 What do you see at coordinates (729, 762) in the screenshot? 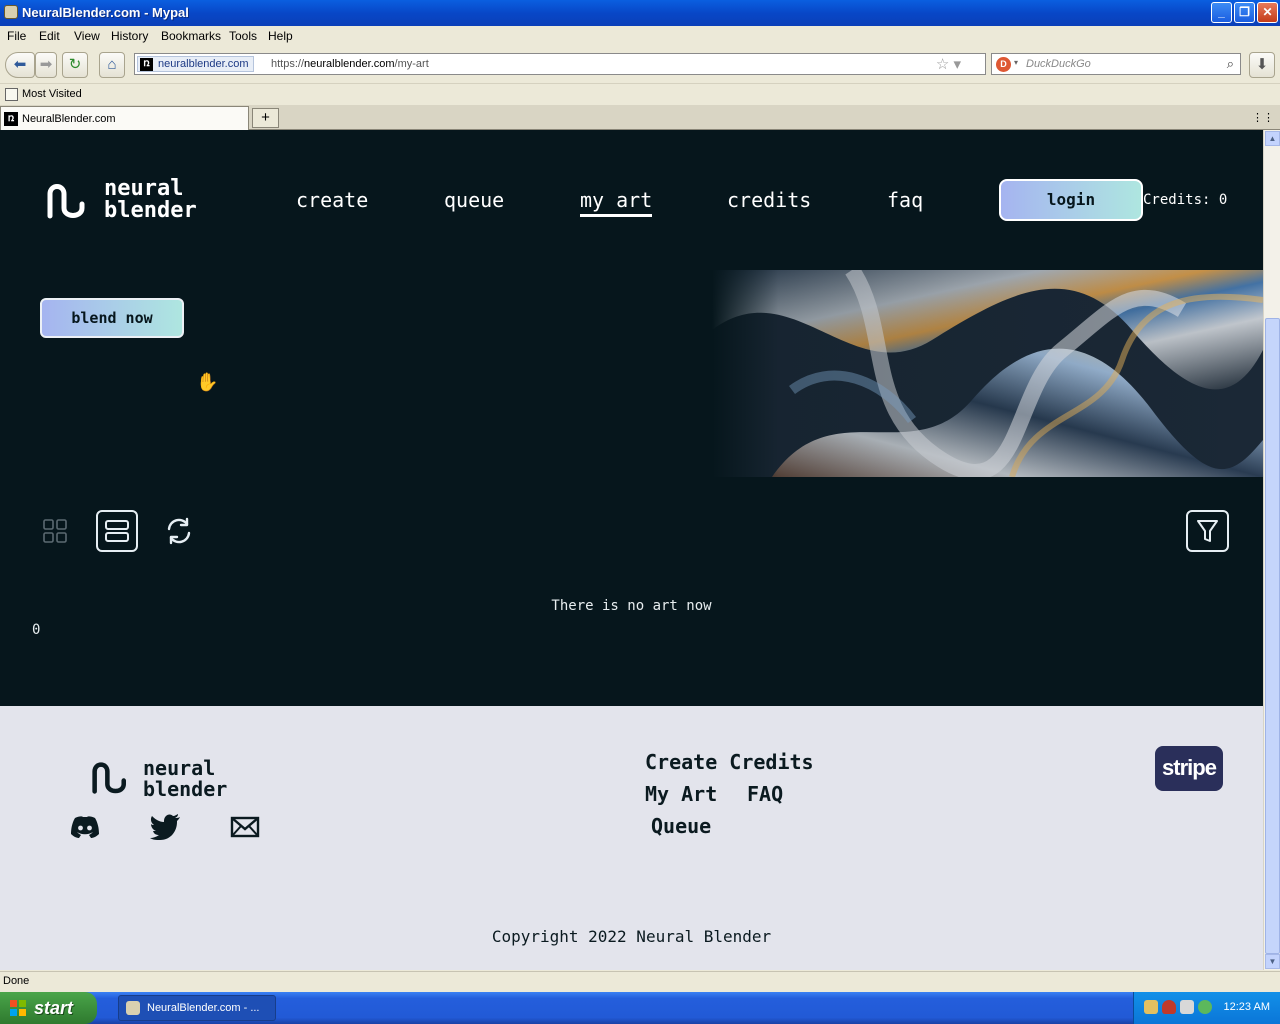
I see `footer-link-create-credits: Create Credits` at bounding box center [729, 762].